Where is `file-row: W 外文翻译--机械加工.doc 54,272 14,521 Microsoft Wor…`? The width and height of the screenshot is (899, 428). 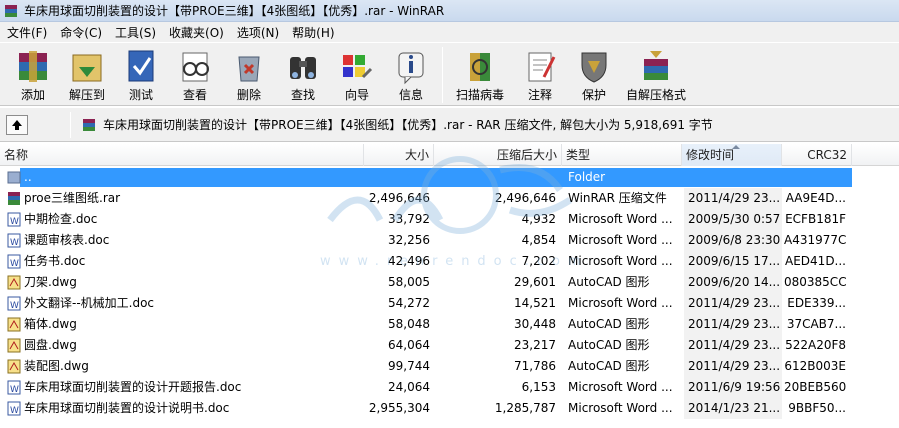 file-row: W 外文翻译--机械加工.doc 54,272 14,521 Microsoft Wor… is located at coordinates (449, 303).